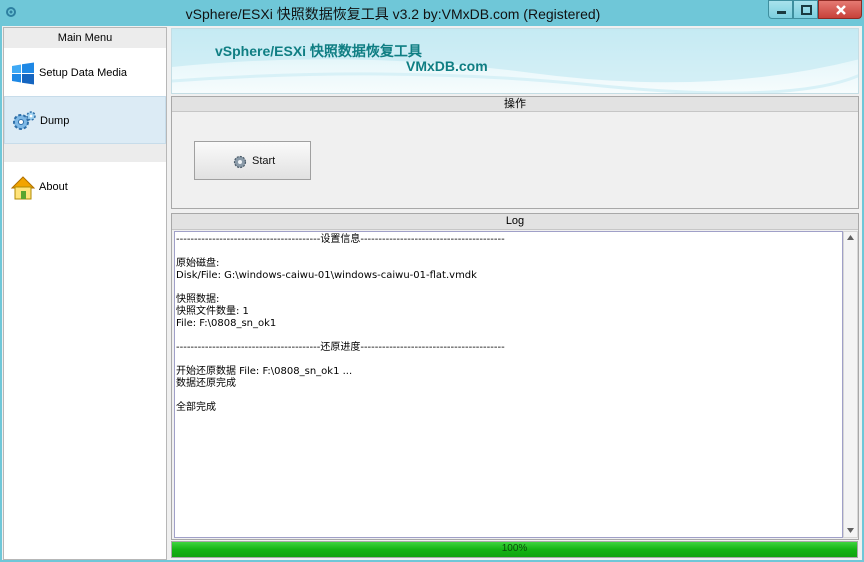 This screenshot has width=864, height=562. I want to click on start-button: Start, so click(252, 160).